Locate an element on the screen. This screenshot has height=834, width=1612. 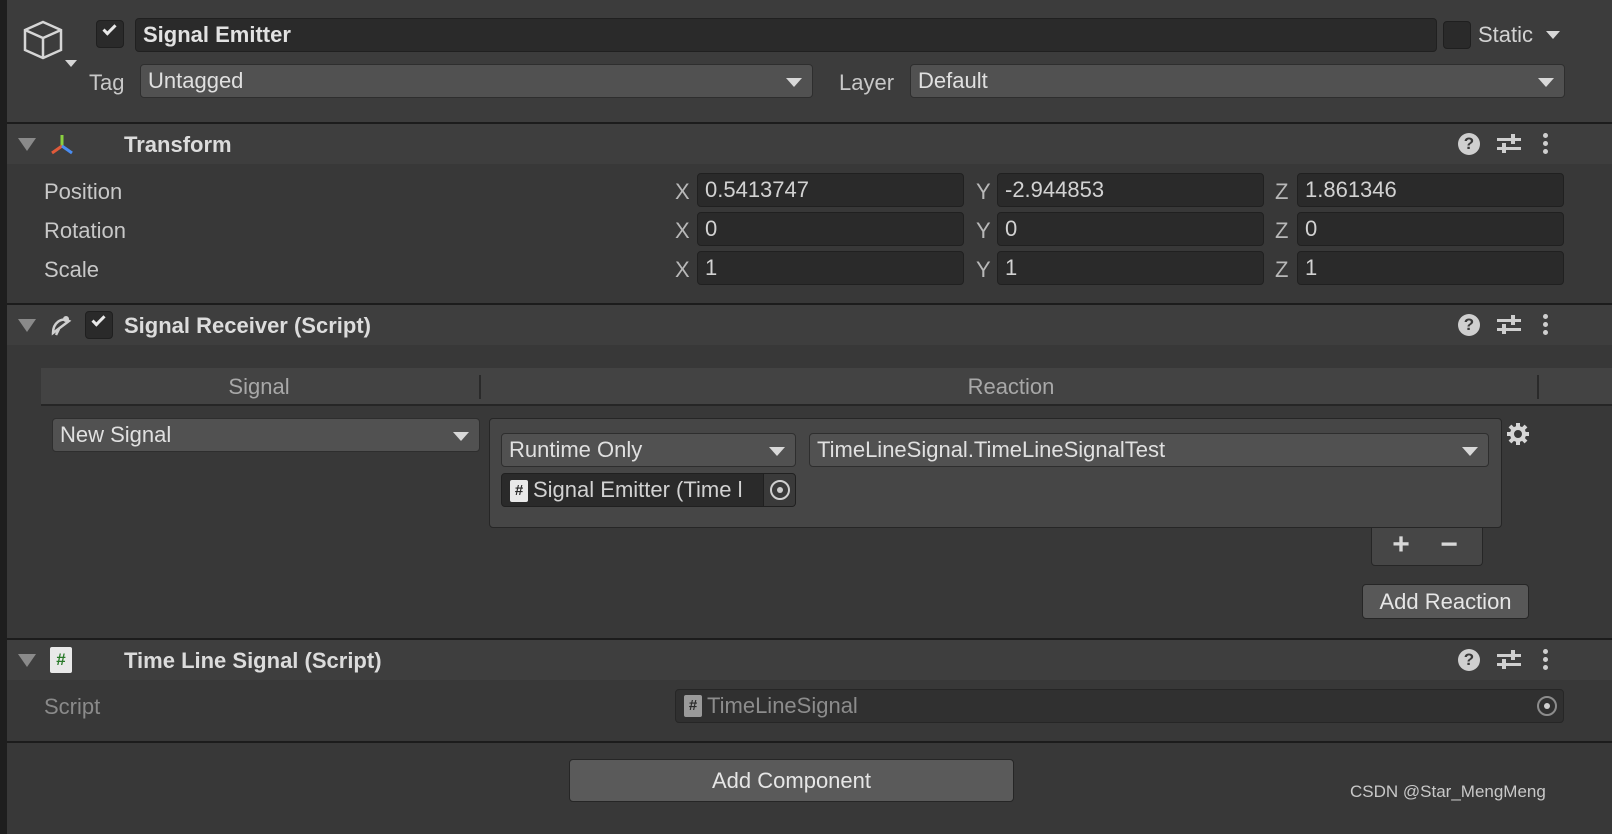
gear-icon is located at coordinates (1518, 434).